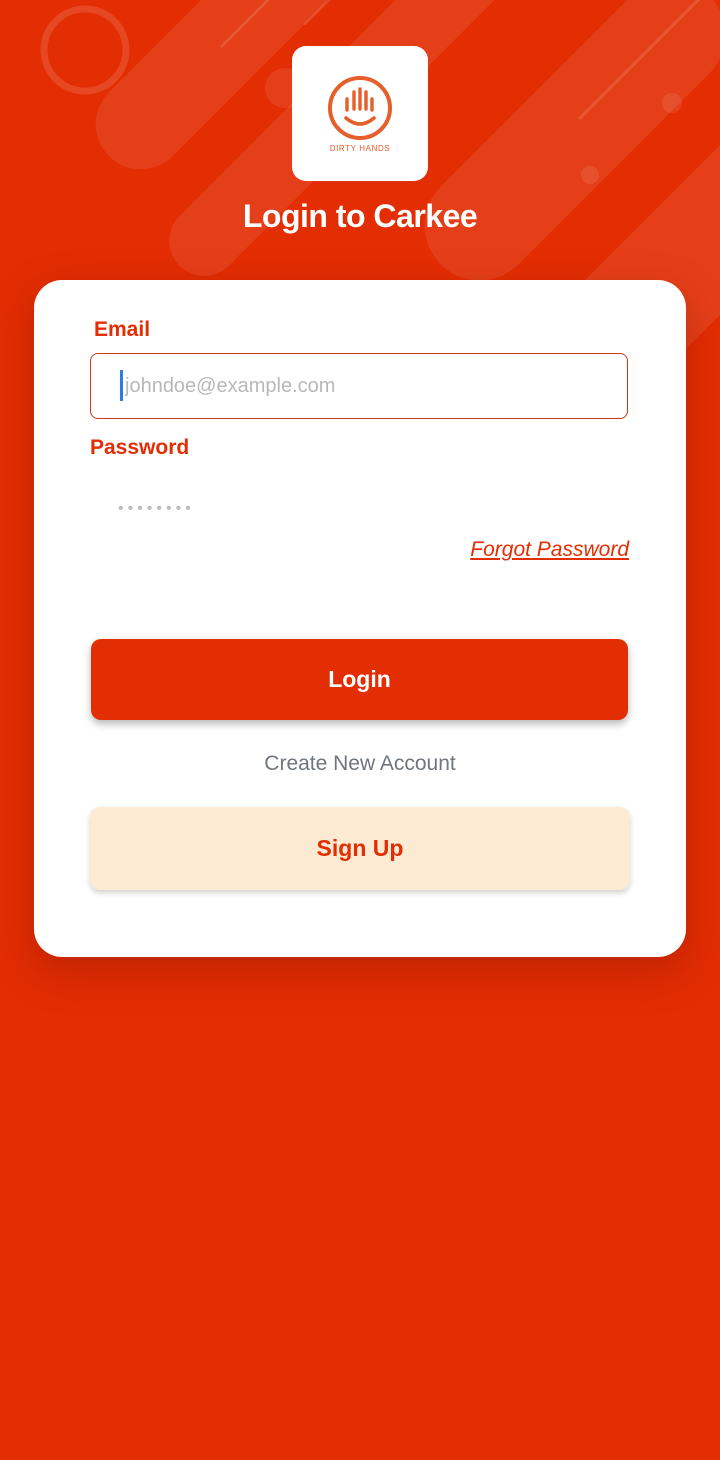  What do you see at coordinates (359, 386) in the screenshot?
I see `email-field` at bounding box center [359, 386].